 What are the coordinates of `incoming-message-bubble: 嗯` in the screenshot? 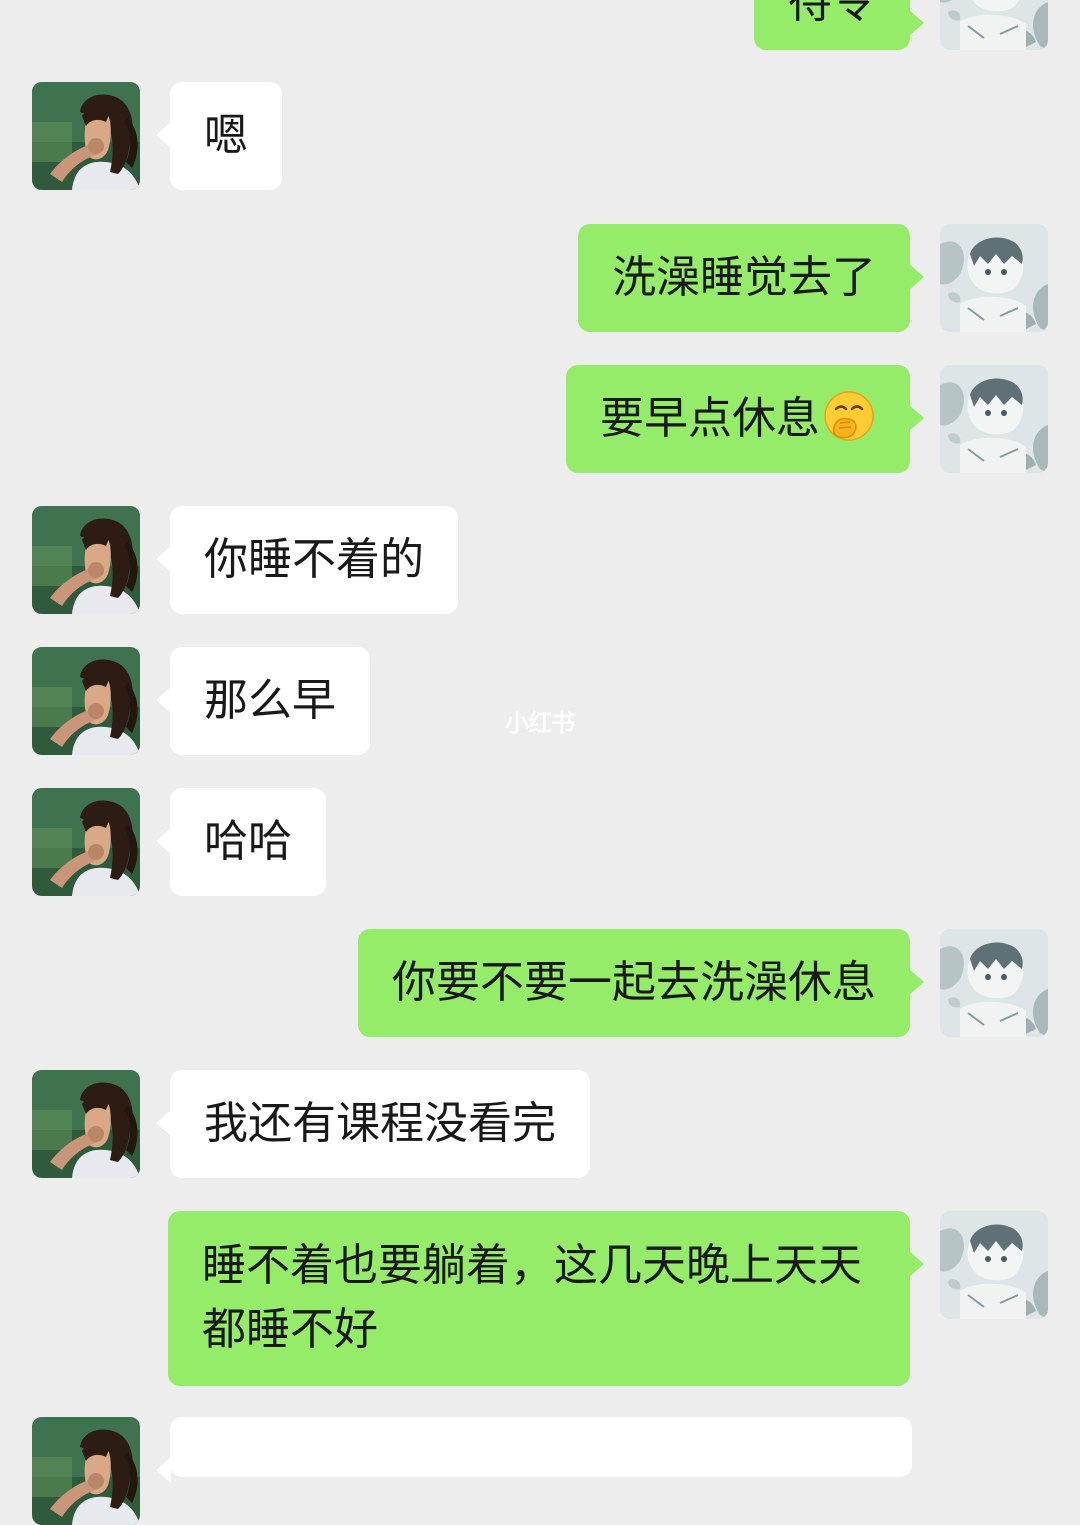 It's located at (219, 136).